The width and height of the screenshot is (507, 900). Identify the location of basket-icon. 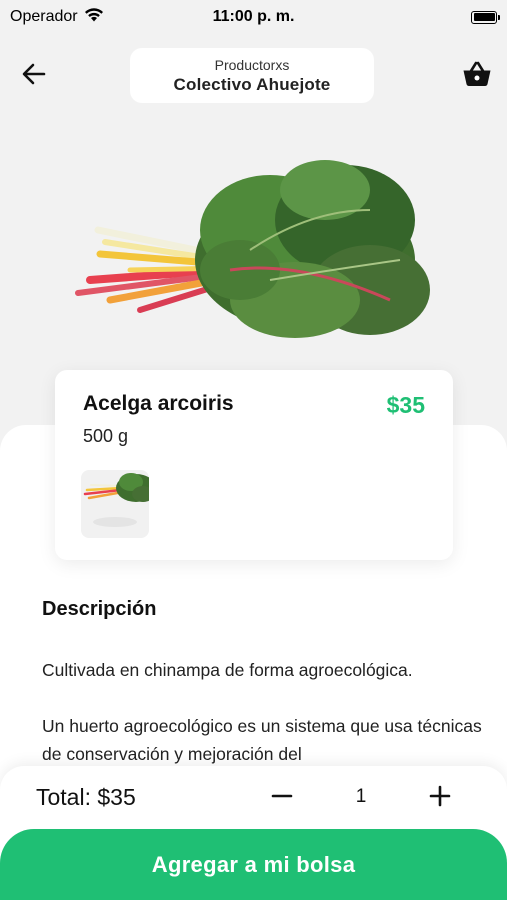
(477, 76).